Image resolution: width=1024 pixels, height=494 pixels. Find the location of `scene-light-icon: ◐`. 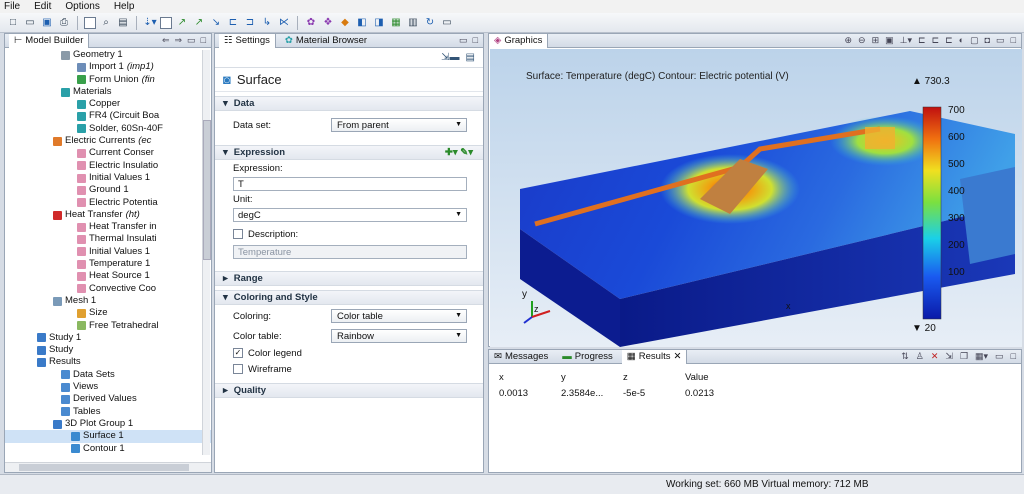

scene-light-icon: ◐ is located at coordinates (961, 40).